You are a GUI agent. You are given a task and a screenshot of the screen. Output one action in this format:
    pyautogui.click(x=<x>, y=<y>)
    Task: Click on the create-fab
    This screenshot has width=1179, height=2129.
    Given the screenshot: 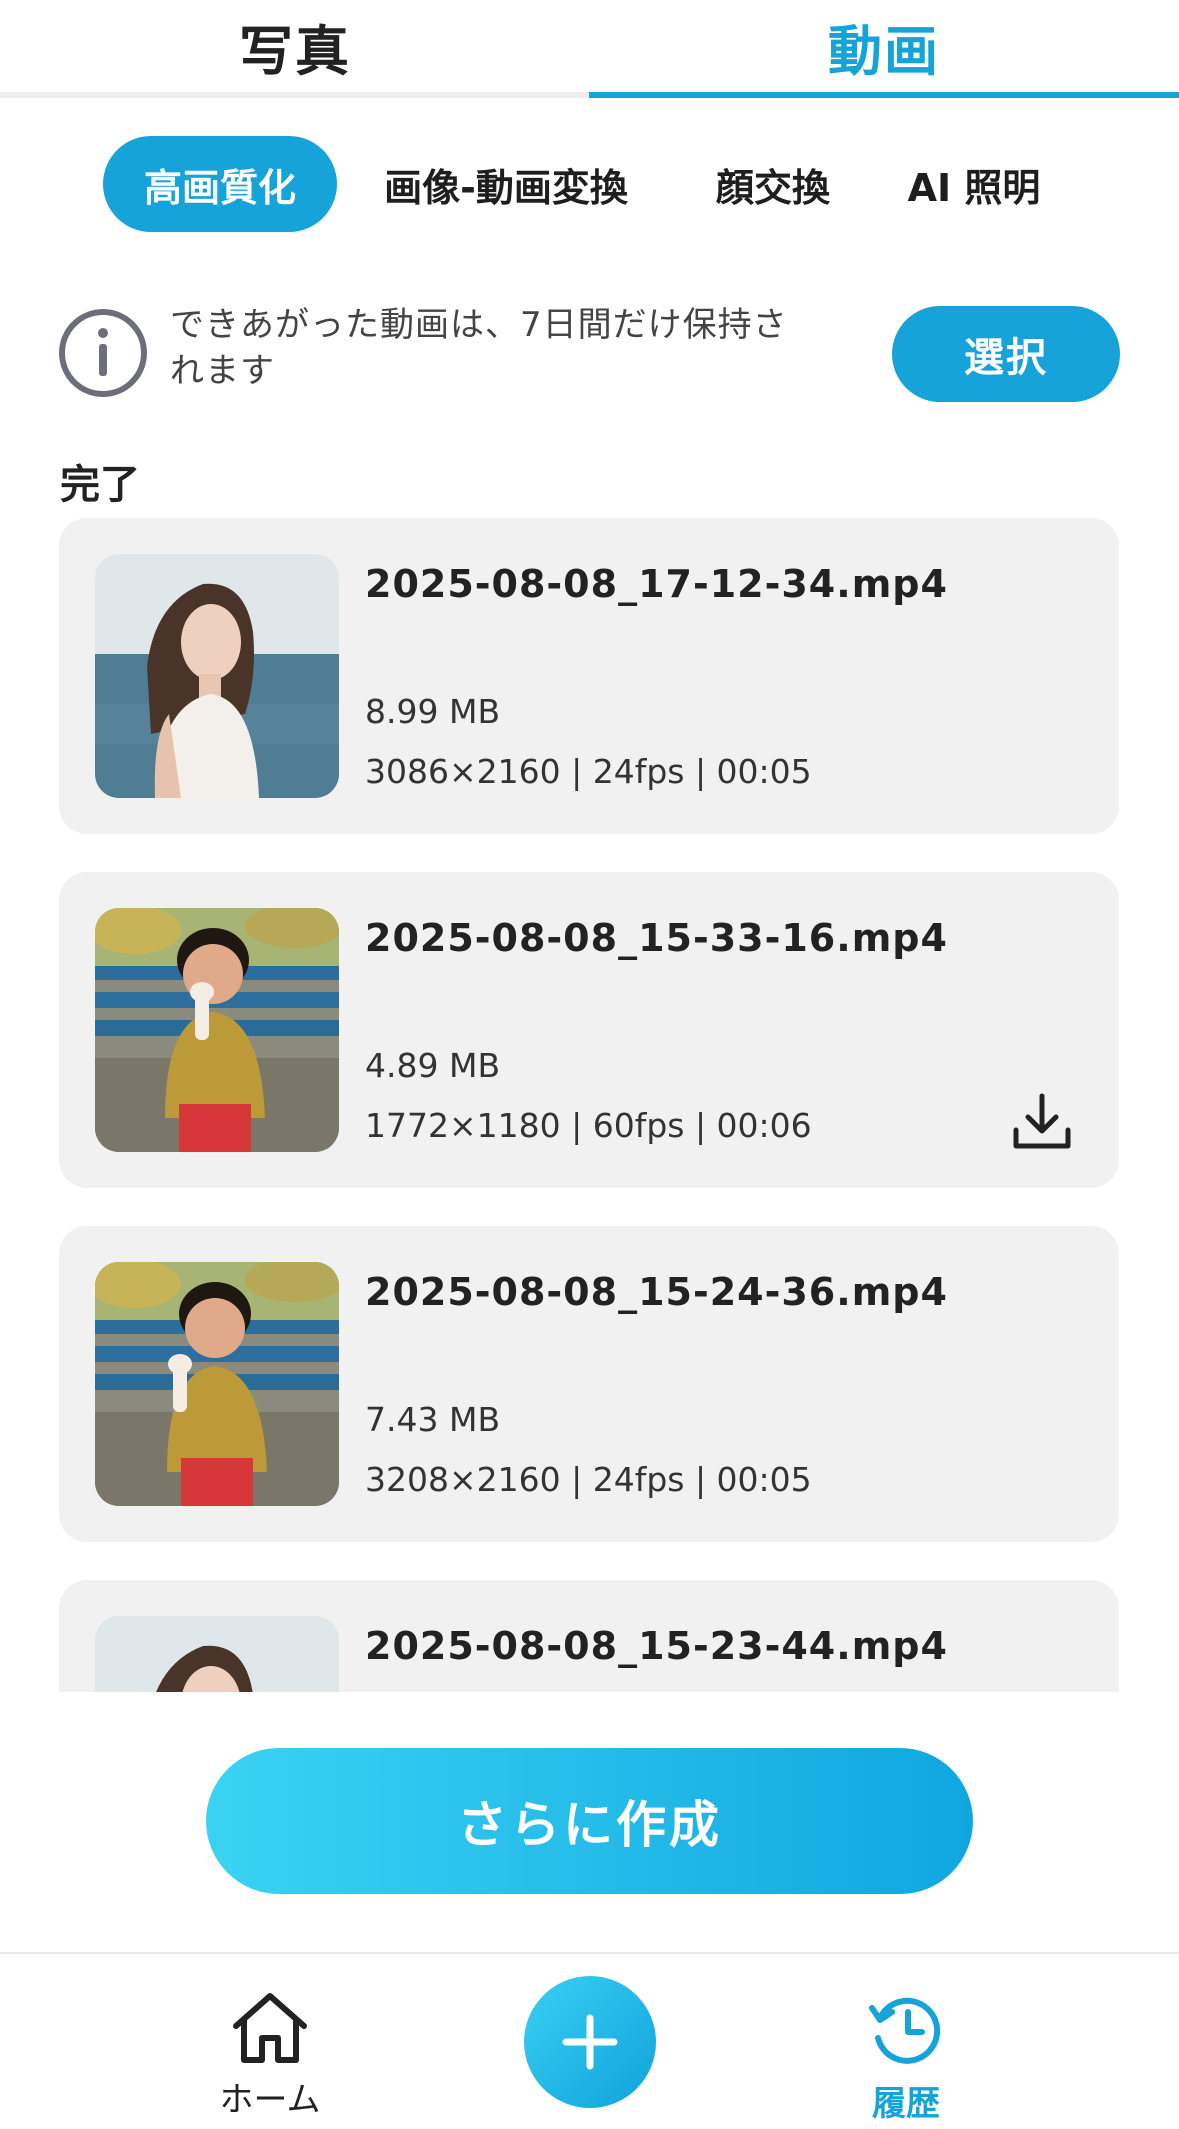 What is the action you would take?
    pyautogui.click(x=590, y=2042)
    